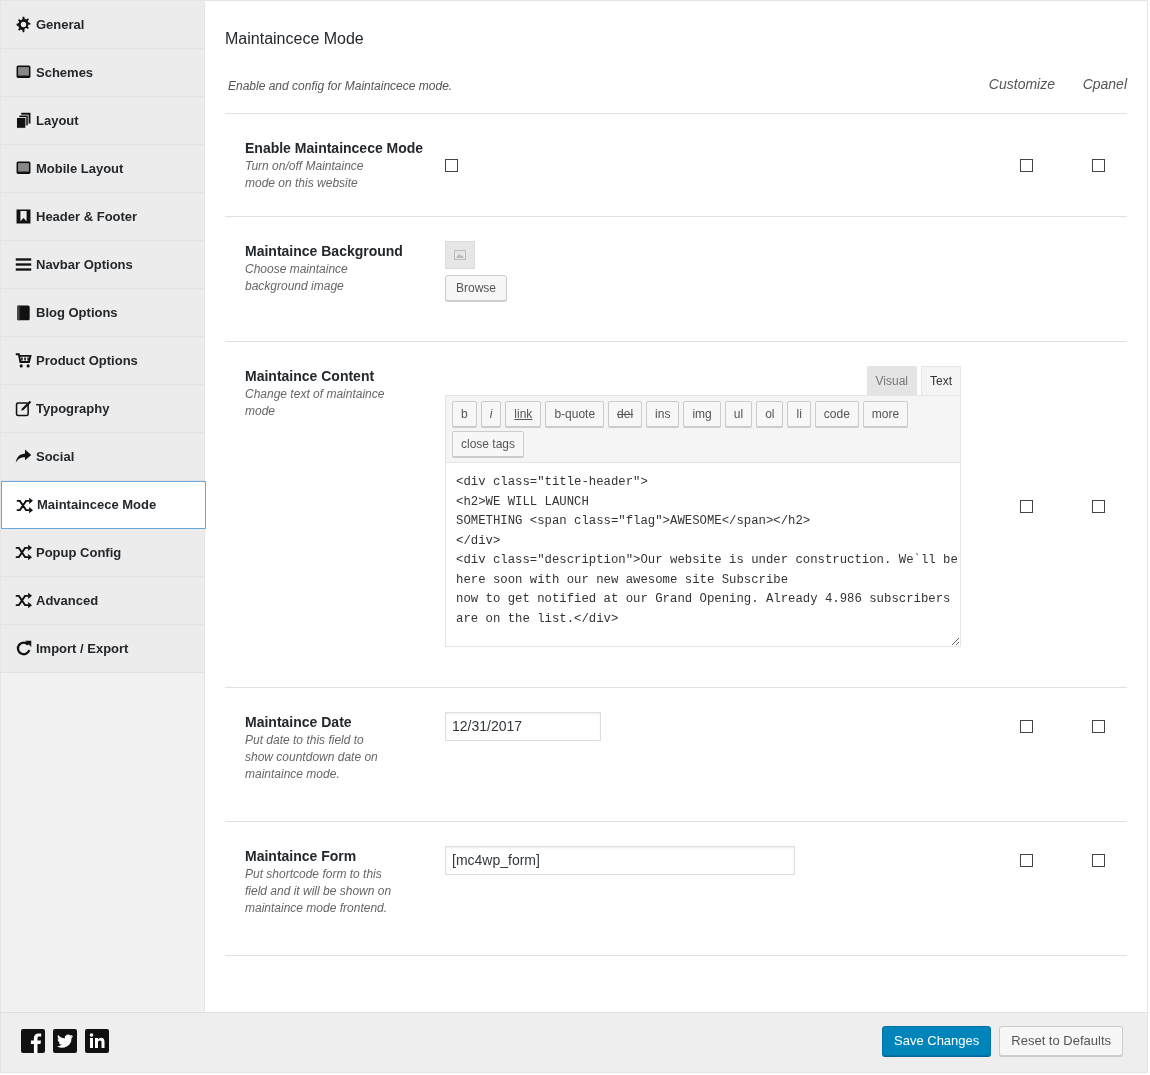 The width and height of the screenshot is (1150, 1075). What do you see at coordinates (340, 86) in the screenshot?
I see `section-description: Enable and config for Maintaincece mode.` at bounding box center [340, 86].